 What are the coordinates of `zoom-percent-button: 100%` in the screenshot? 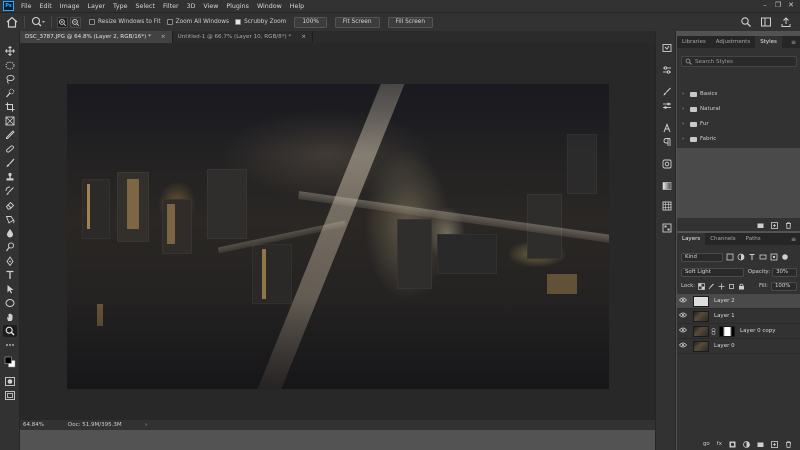 It's located at (310, 22).